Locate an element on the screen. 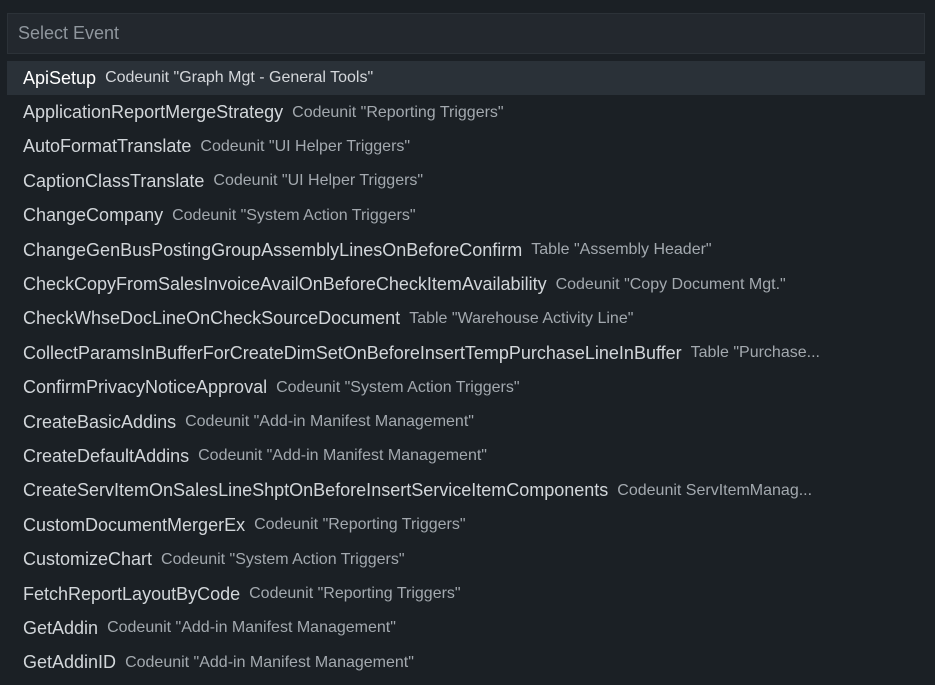 The image size is (935, 685). event-source: Codeunit "Copy Document Mgt." is located at coordinates (670, 284).